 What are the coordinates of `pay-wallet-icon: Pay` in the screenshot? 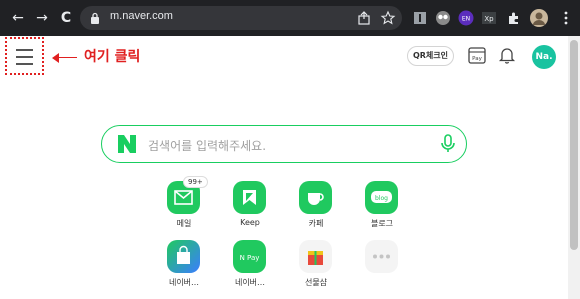 It's located at (477, 55).